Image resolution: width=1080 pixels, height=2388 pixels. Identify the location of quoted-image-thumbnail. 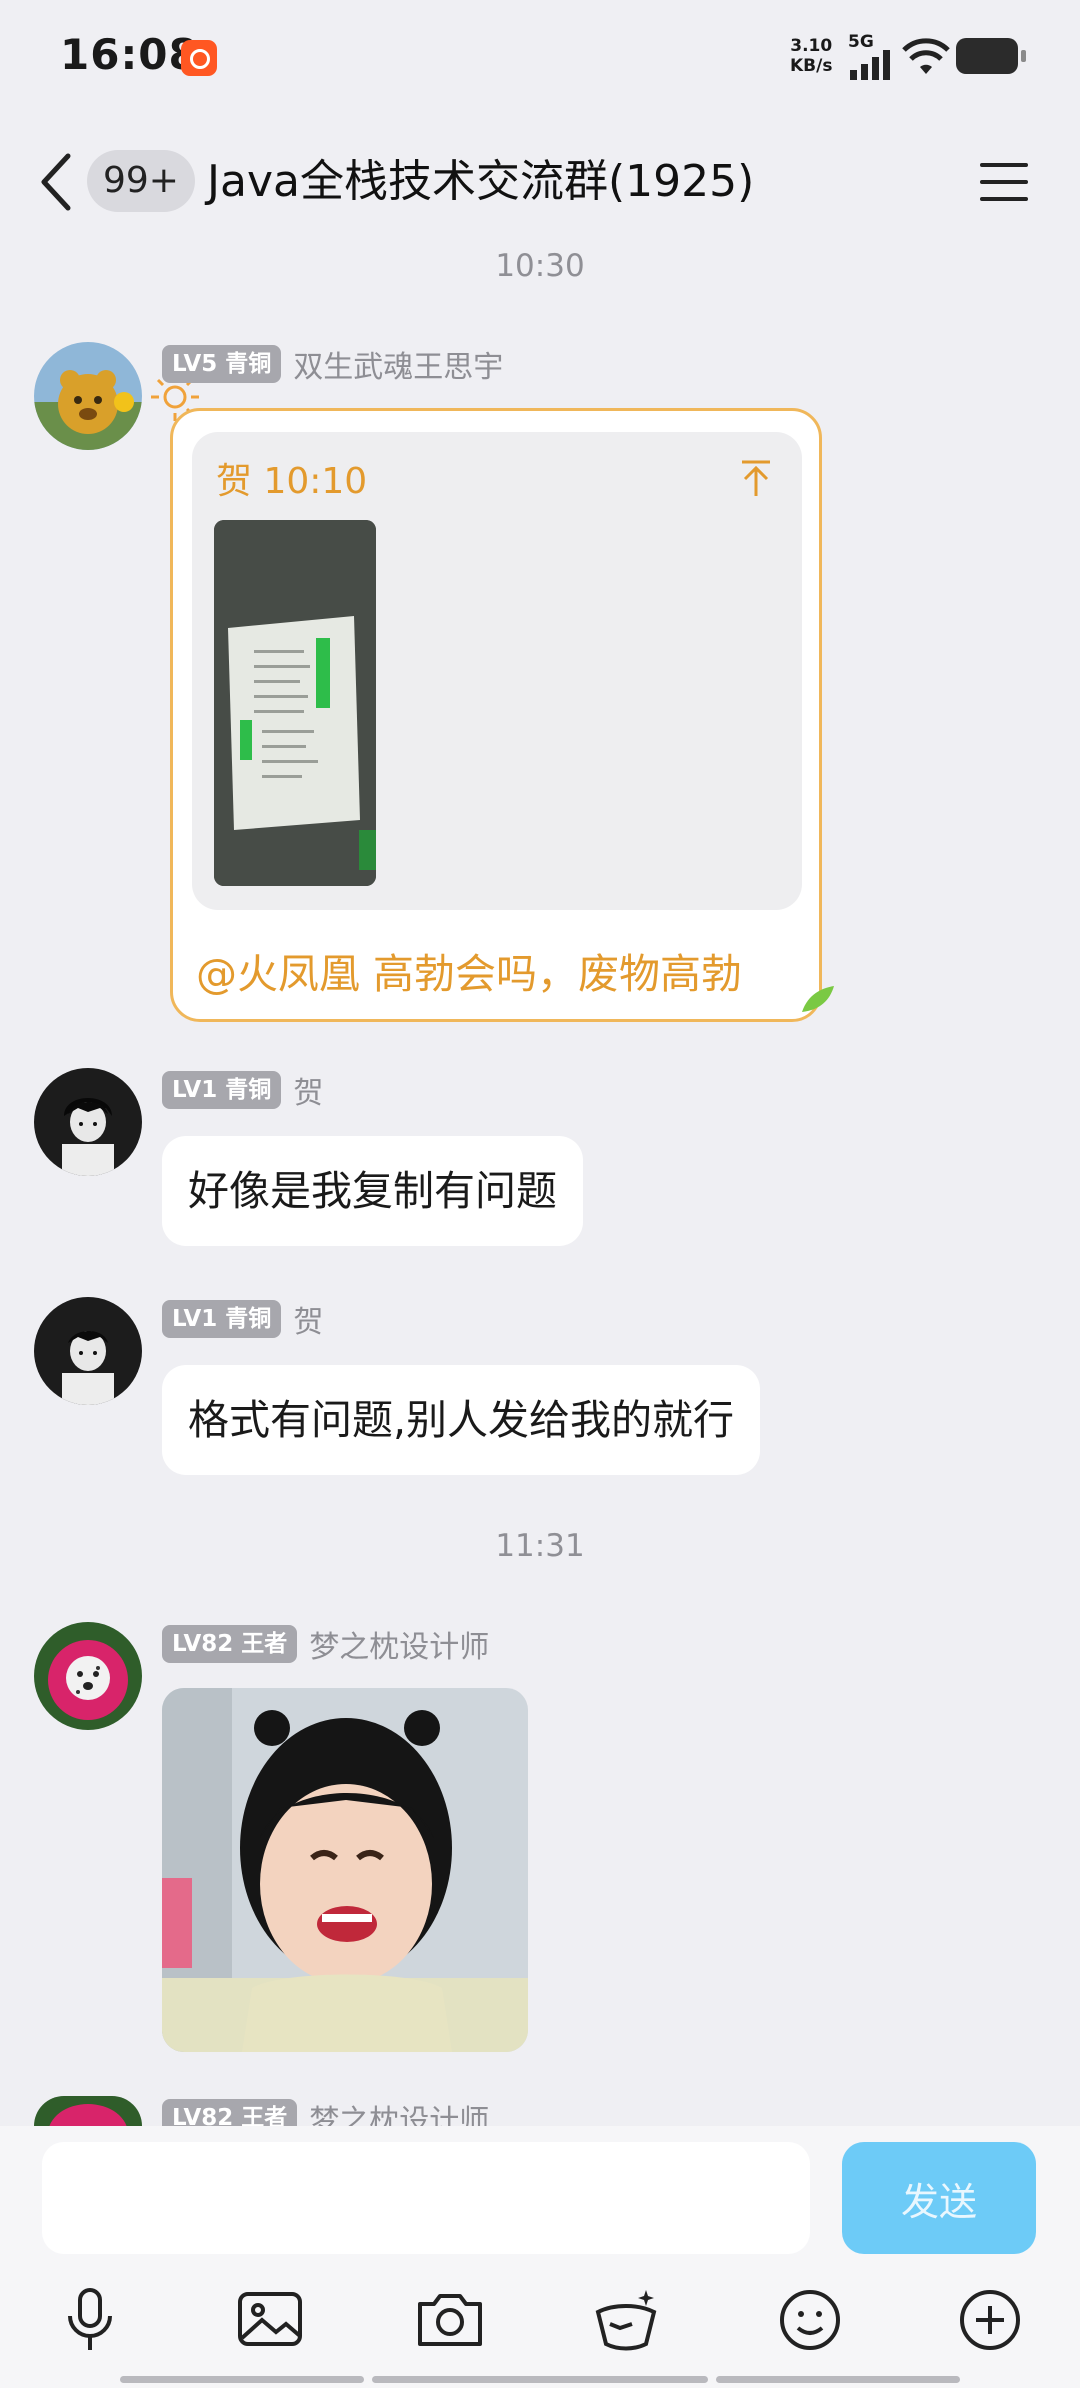
(295, 703).